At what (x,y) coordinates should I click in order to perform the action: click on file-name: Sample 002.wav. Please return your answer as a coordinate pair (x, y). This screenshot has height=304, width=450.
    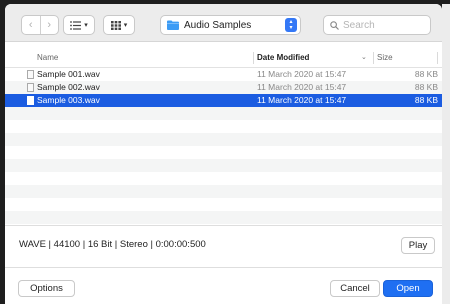
    Looking at the image, I should click on (68, 87).